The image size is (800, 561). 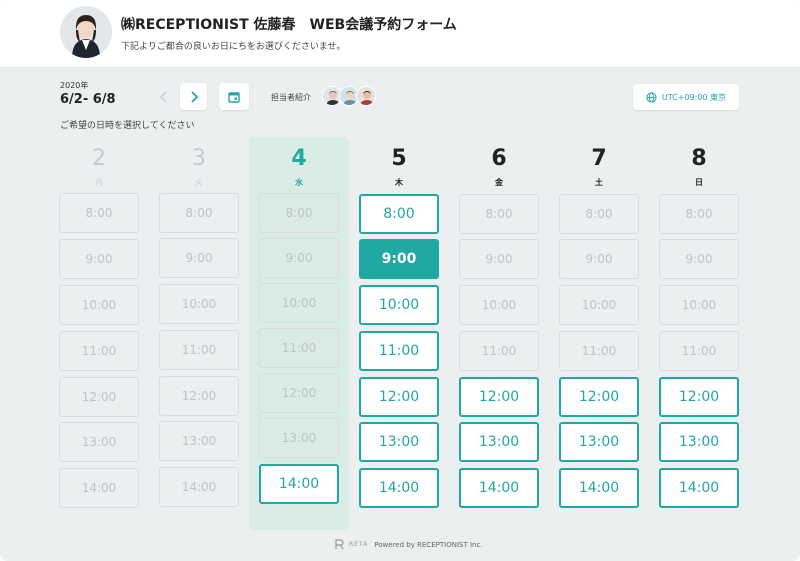 I want to click on day-number: 3, so click(x=199, y=158).